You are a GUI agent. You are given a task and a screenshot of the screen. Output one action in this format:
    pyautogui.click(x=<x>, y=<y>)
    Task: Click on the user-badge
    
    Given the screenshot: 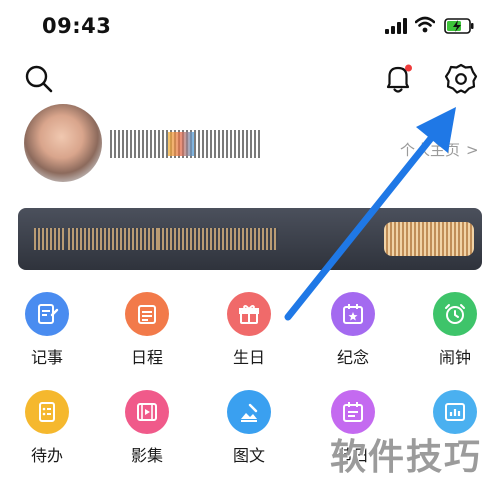 What is the action you would take?
    pyautogui.click(x=181, y=144)
    